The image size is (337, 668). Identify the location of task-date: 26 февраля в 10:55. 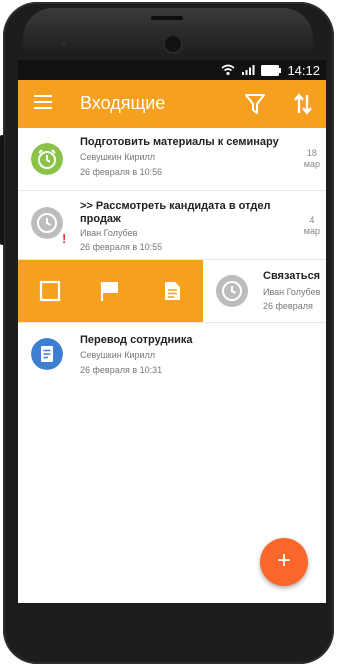
(121, 247).